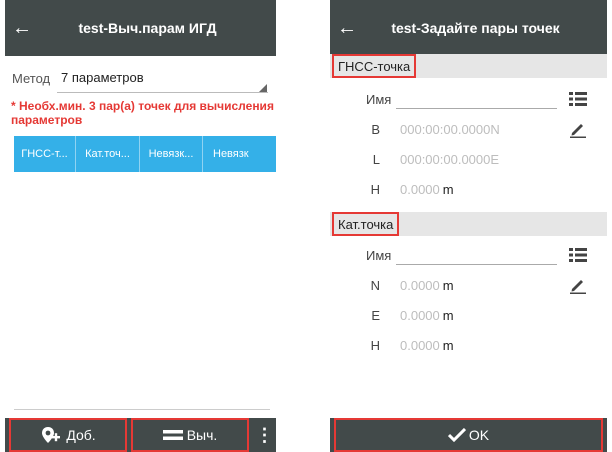 The image size is (612, 452). Describe the element at coordinates (263, 88) in the screenshot. I see `dropdown-corner-icon` at that location.